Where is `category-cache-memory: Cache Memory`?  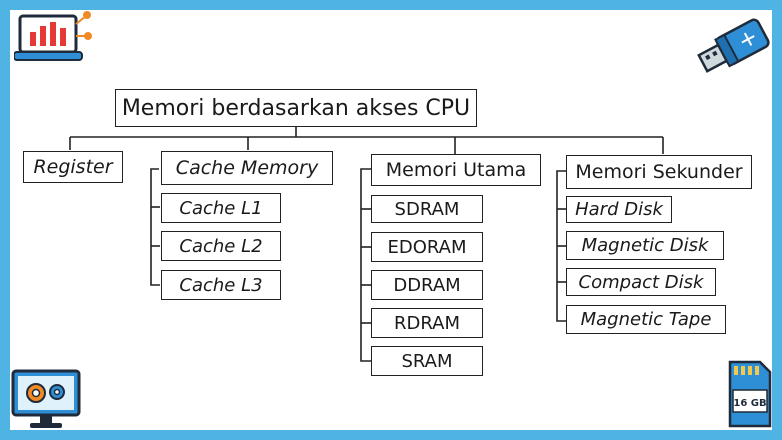 category-cache-memory: Cache Memory is located at coordinates (247, 168).